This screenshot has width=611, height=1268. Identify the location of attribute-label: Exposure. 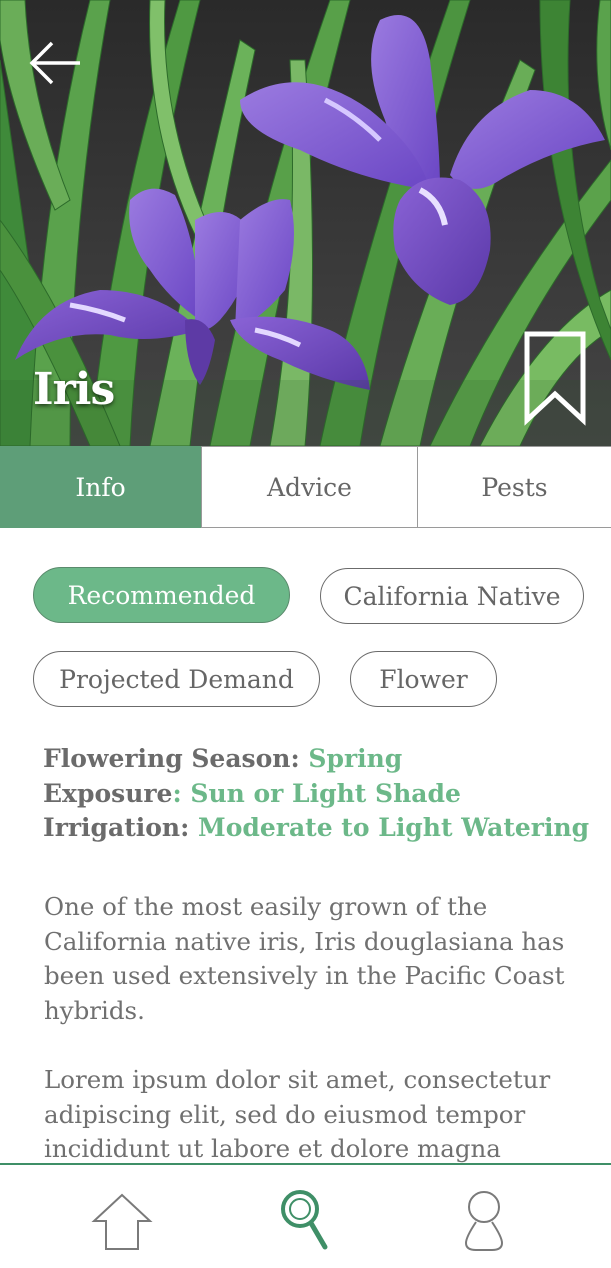
(108, 793).